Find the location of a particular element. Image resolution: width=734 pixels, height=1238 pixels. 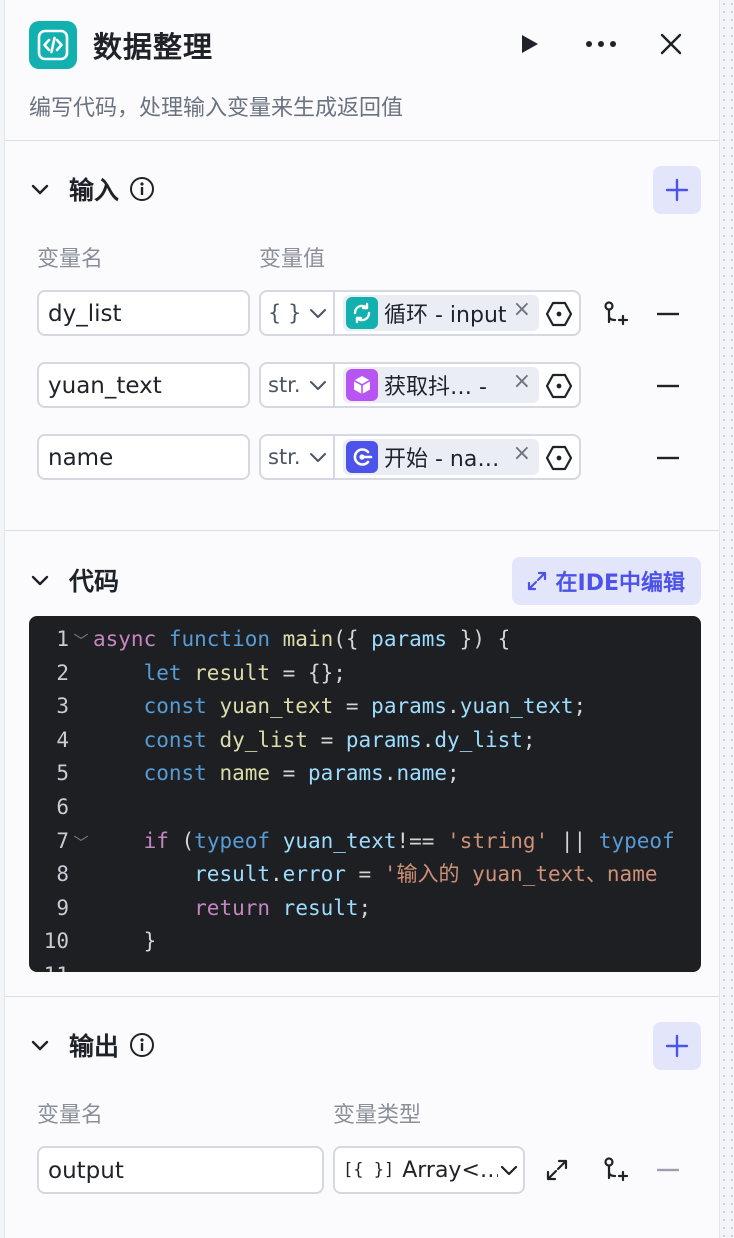

add-output-button is located at coordinates (677, 1046).